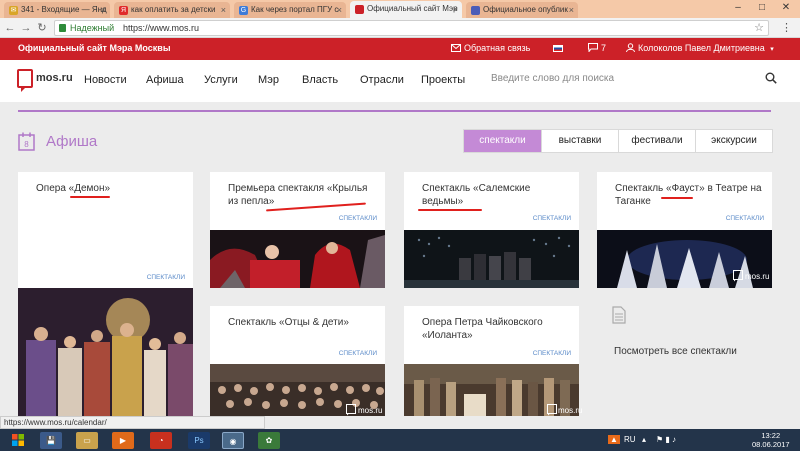 The width and height of the screenshot is (800, 451). Describe the element at coordinates (771, 78) in the screenshot. I see `search-icon` at that location.